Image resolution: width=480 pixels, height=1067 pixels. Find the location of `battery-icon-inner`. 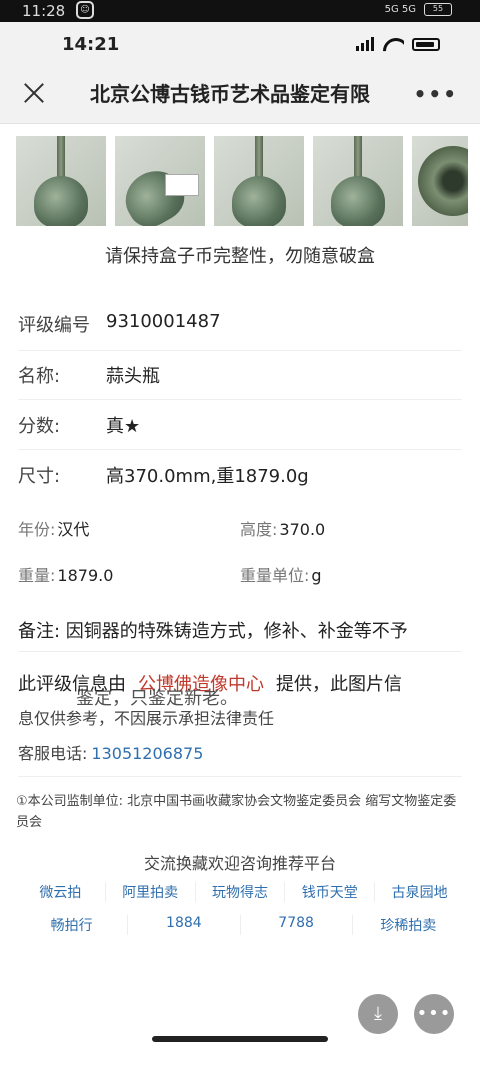

battery-icon-inner is located at coordinates (426, 44).